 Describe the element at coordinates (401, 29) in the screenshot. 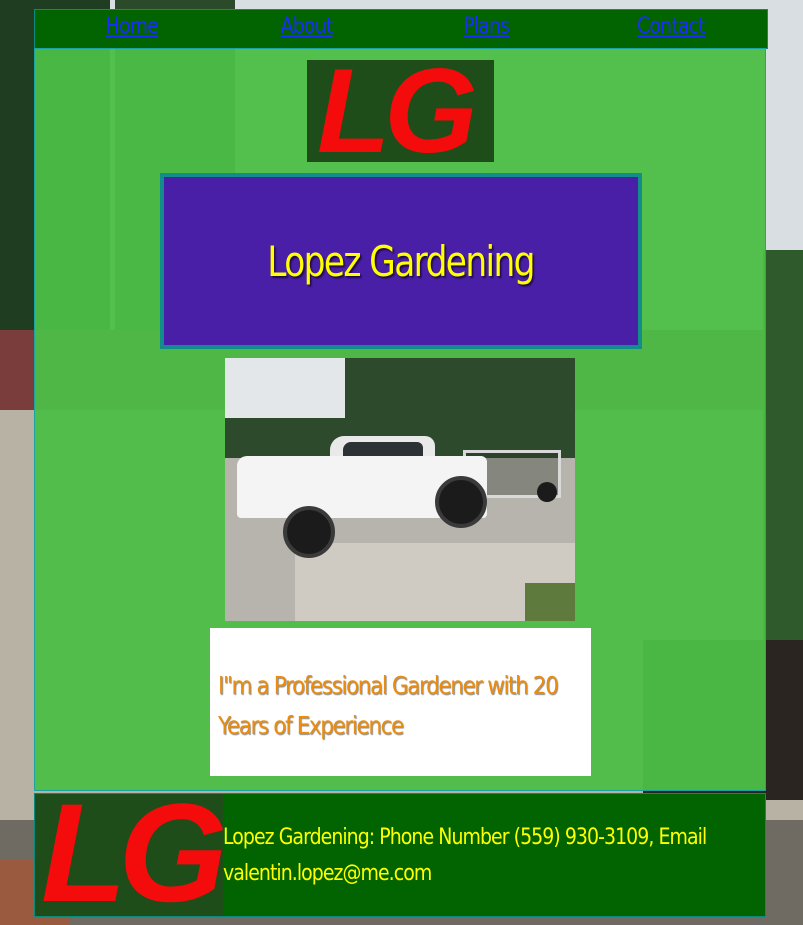

I see `top-nav: Home About Plans Contact` at that location.